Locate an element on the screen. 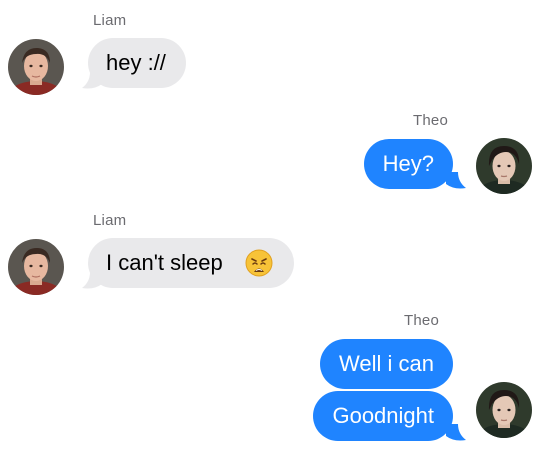  message-text: Hey? is located at coordinates (408, 163).